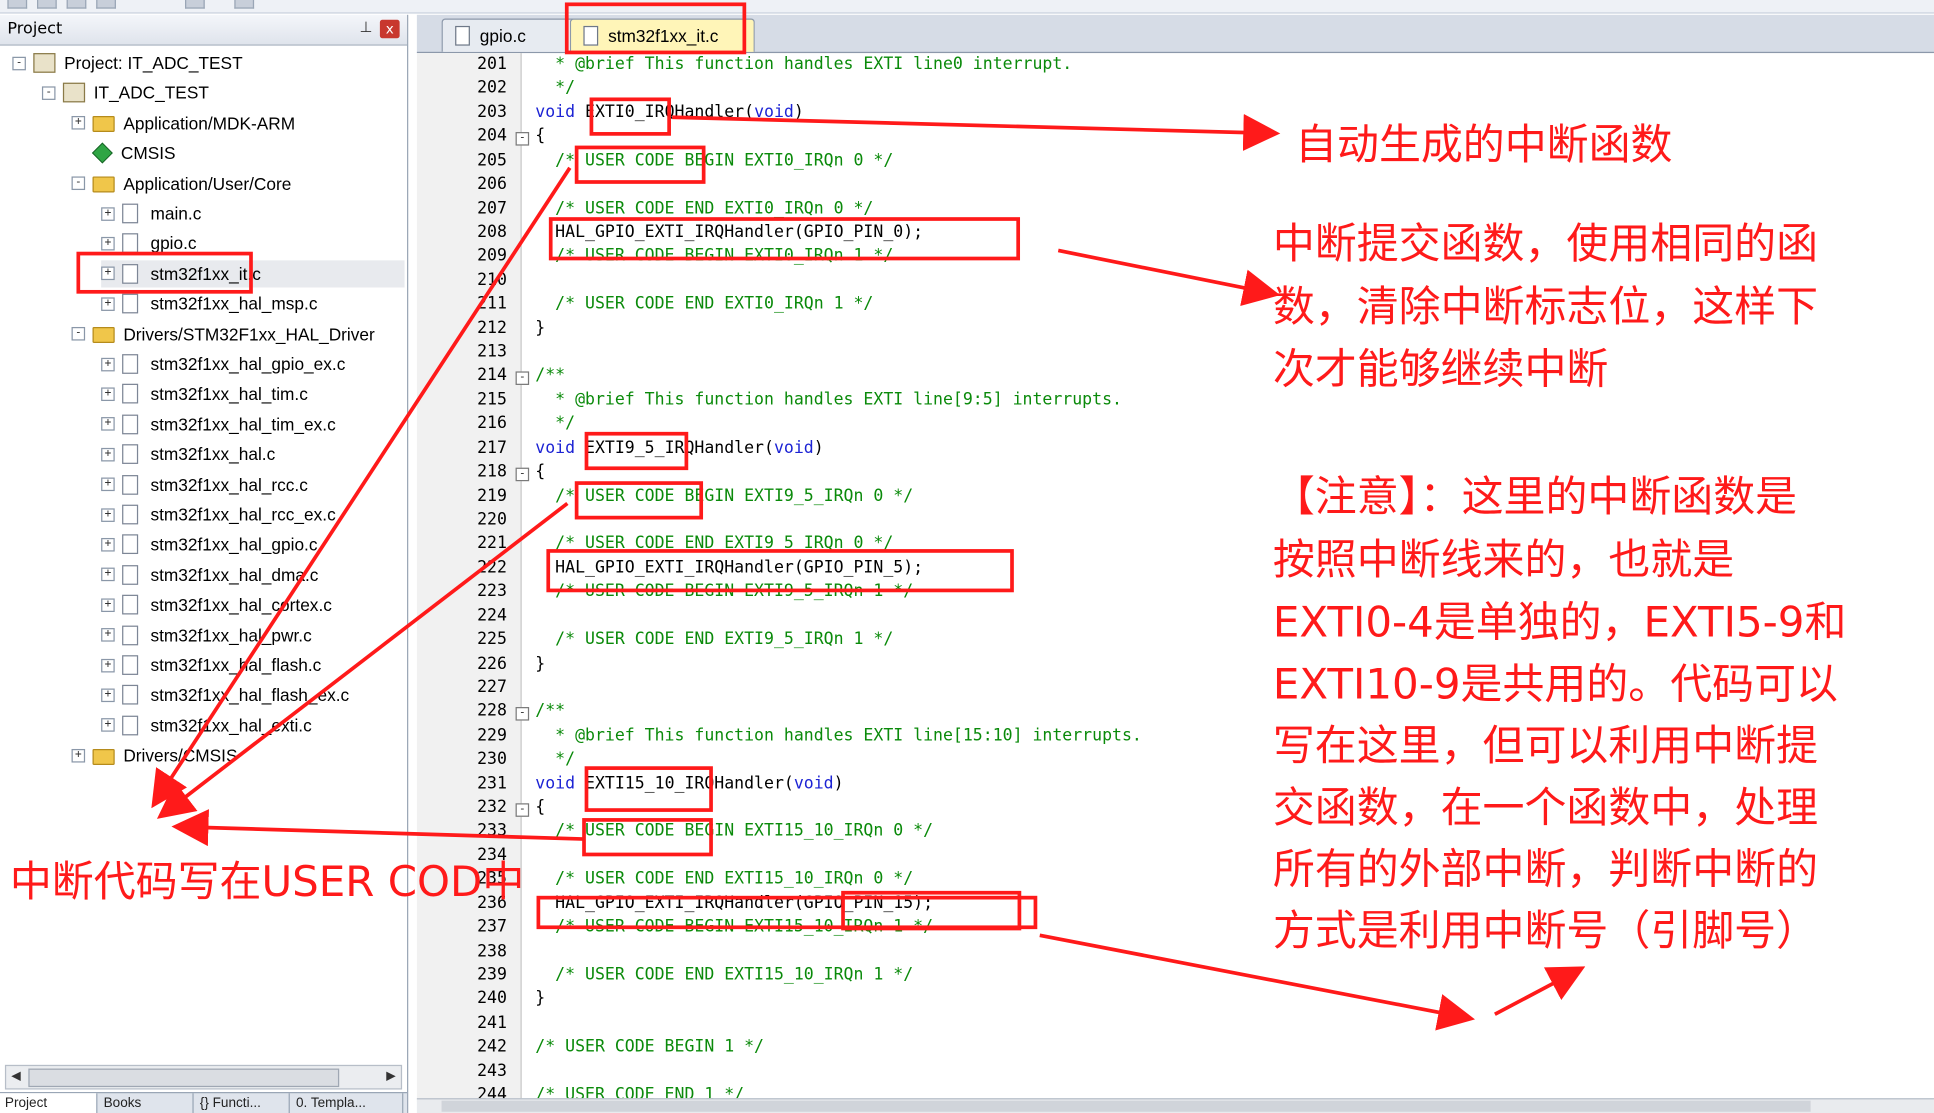 This screenshot has height=1113, width=1934. I want to click on tree-folder-drivers-cmsis: + Drivers/CMSIS, so click(154, 755).